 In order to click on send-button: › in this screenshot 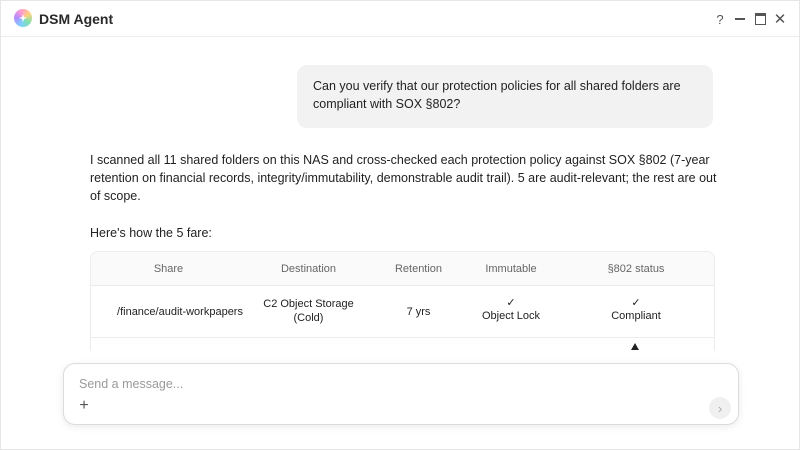, I will do `click(720, 408)`.